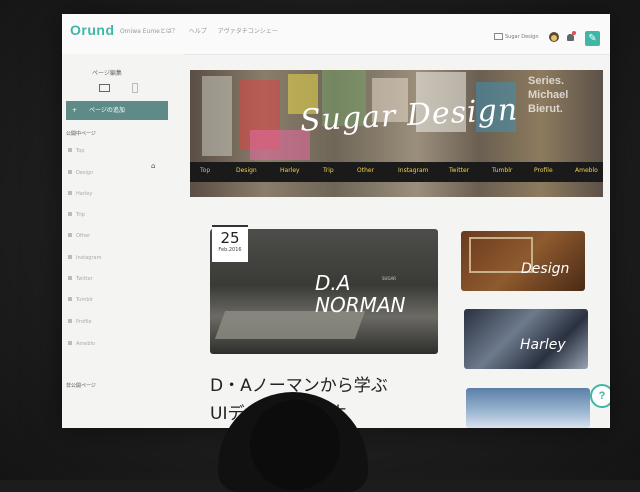  I want to click on pencil-icon: ✎, so click(592, 38).